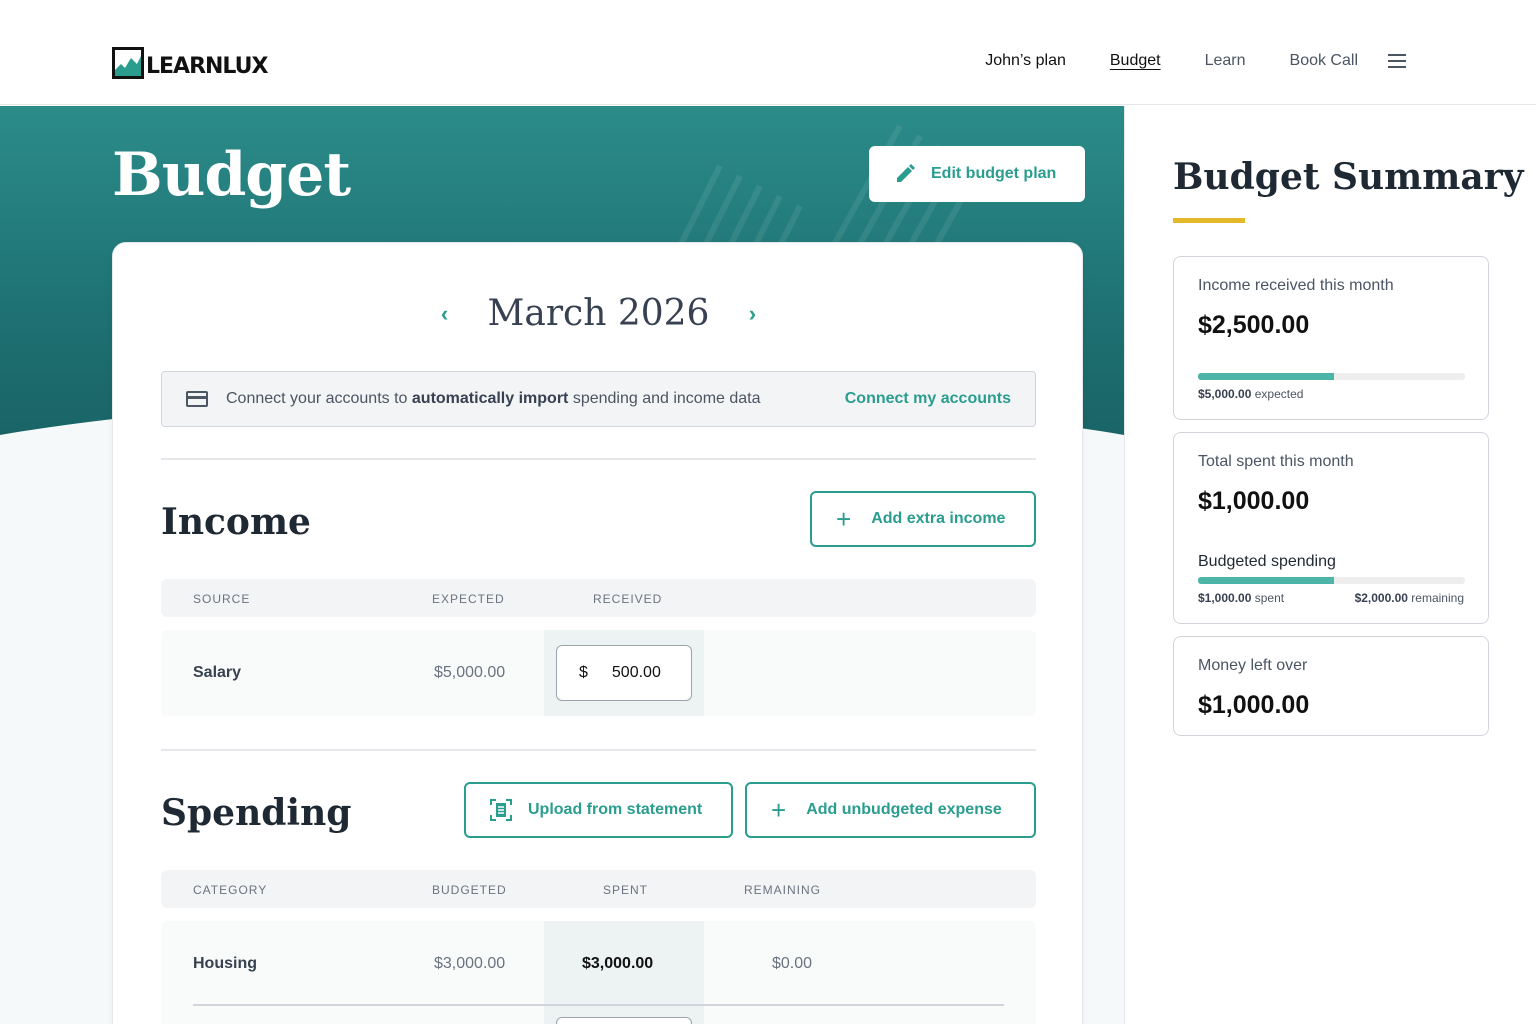 The height and width of the screenshot is (1024, 1536). What do you see at coordinates (319, 398) in the screenshot?
I see `connect-text-before: Connect your accounts to` at bounding box center [319, 398].